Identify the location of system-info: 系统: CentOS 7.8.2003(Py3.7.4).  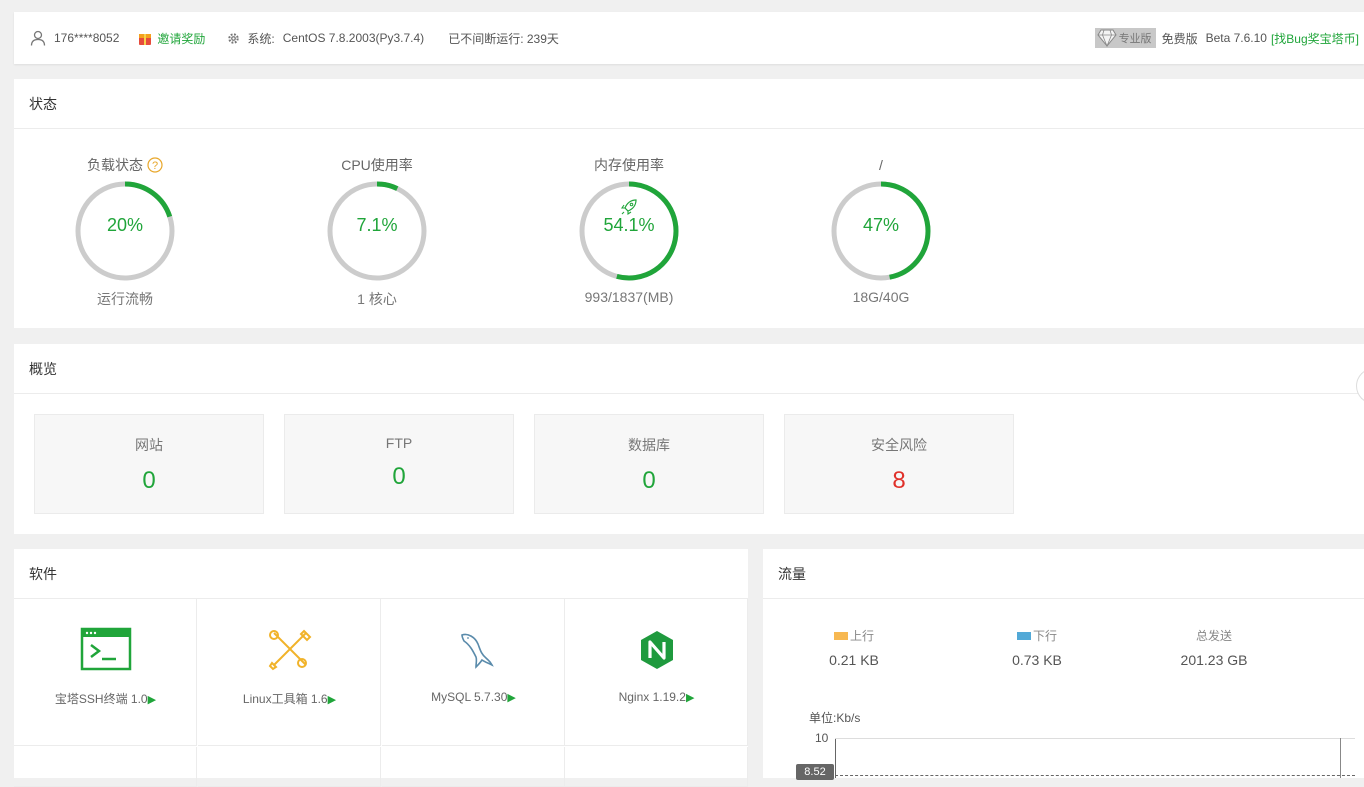
(314, 38).